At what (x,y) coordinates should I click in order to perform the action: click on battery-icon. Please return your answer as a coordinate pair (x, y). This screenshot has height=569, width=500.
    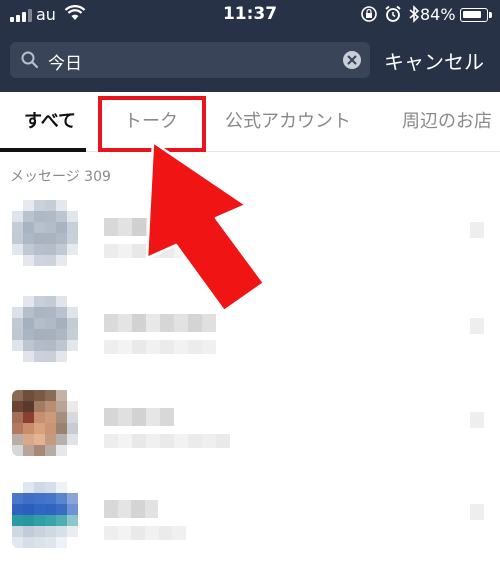
    Looking at the image, I should click on (474, 15).